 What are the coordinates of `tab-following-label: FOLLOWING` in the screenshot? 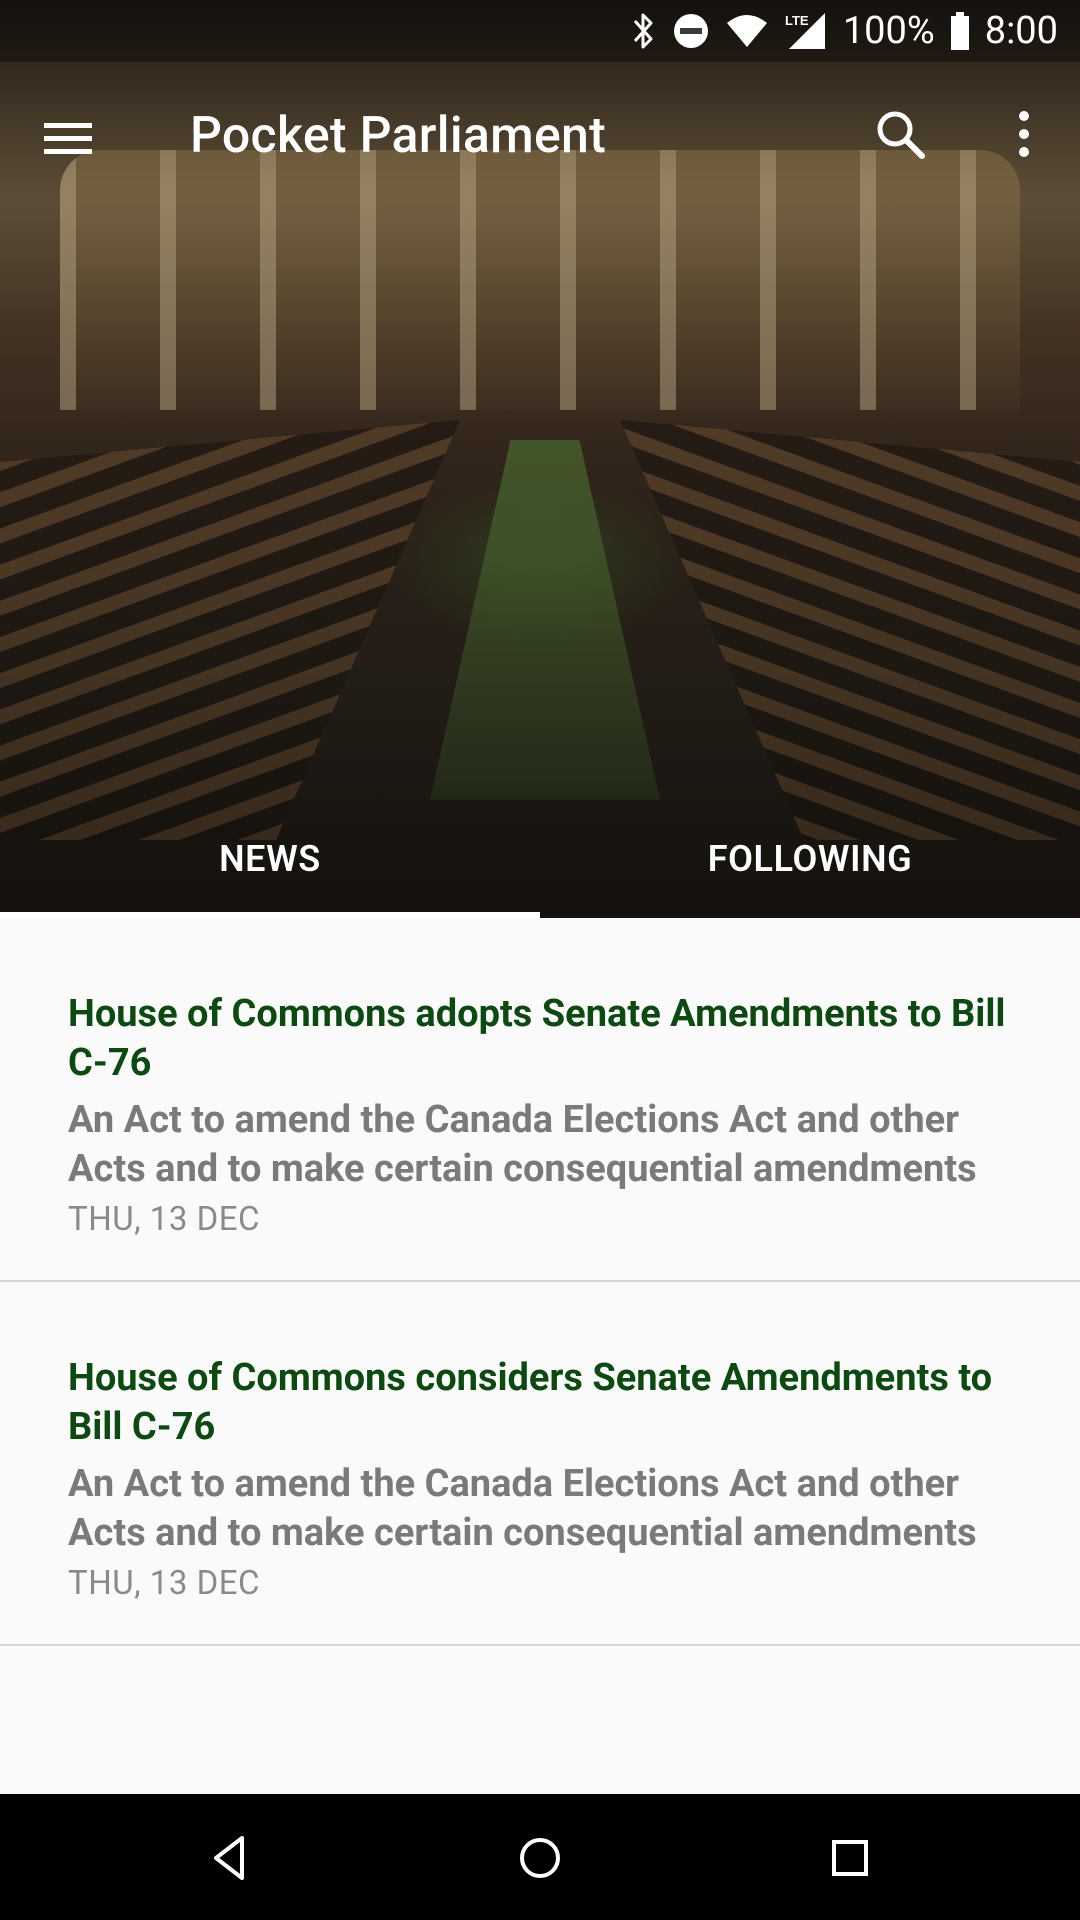 It's located at (810, 859).